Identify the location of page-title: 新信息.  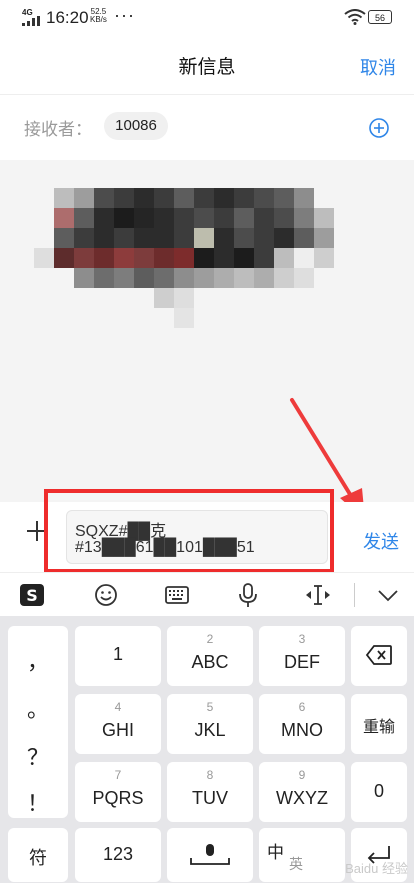
(207, 67).